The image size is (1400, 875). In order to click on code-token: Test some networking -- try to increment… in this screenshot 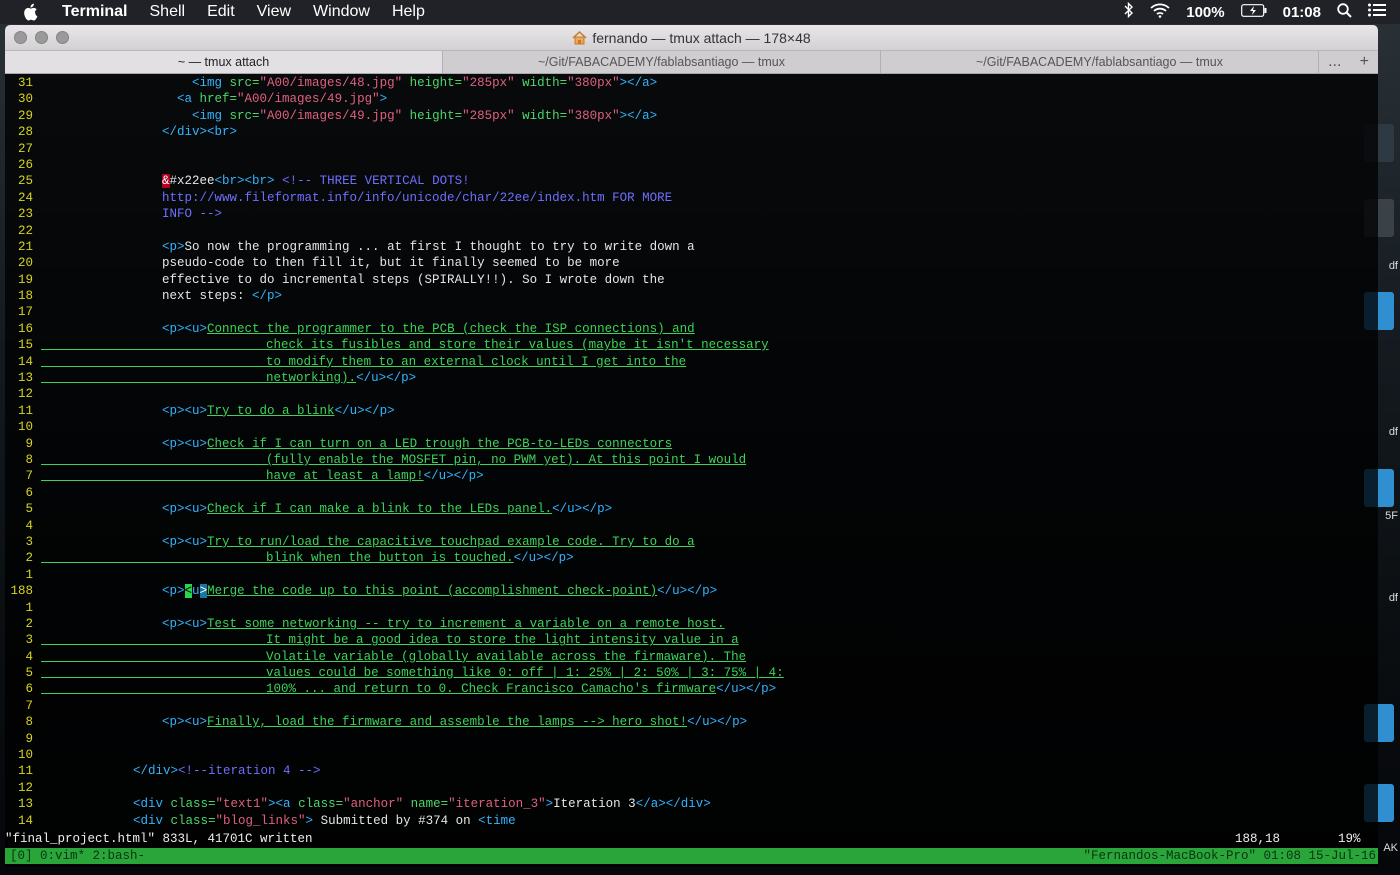, I will do `click(466, 623)`.